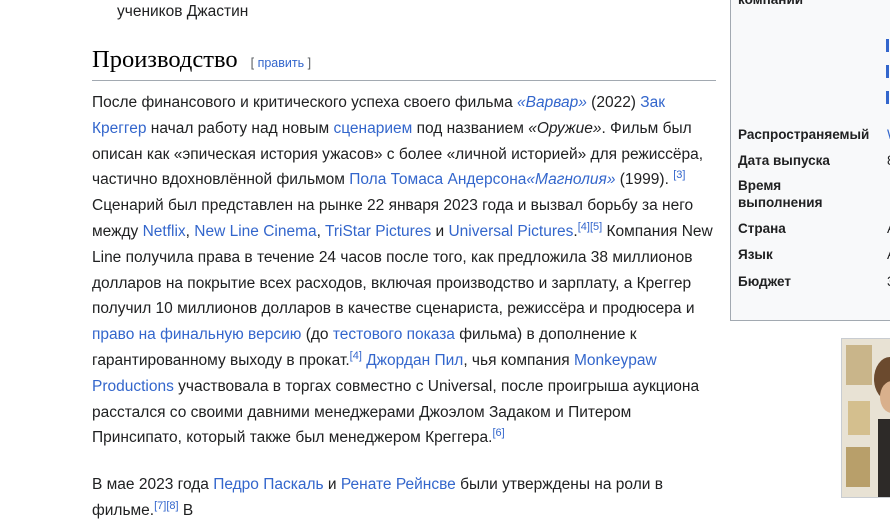 The height and width of the screenshot is (524, 890). Describe the element at coordinates (518, 360) in the screenshot. I see `text: , чья компания` at that location.